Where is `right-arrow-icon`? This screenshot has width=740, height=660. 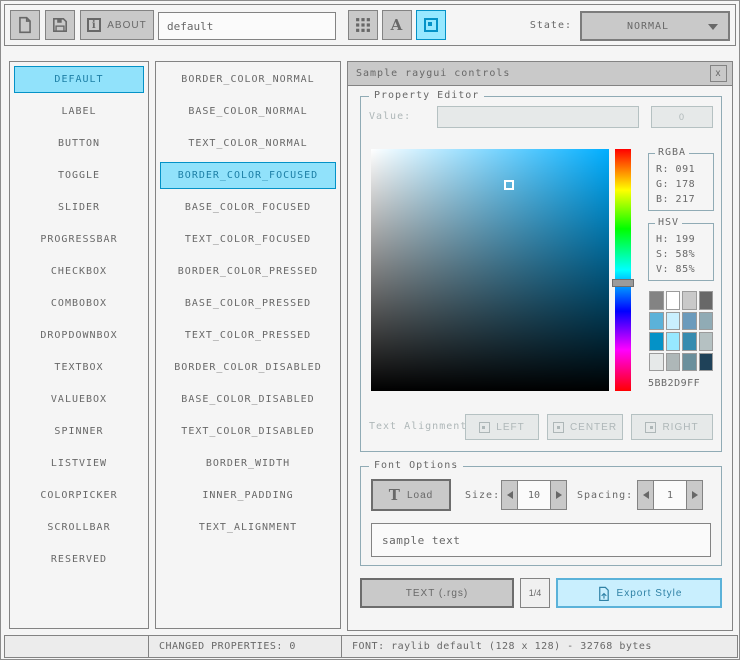 right-arrow-icon is located at coordinates (558, 495).